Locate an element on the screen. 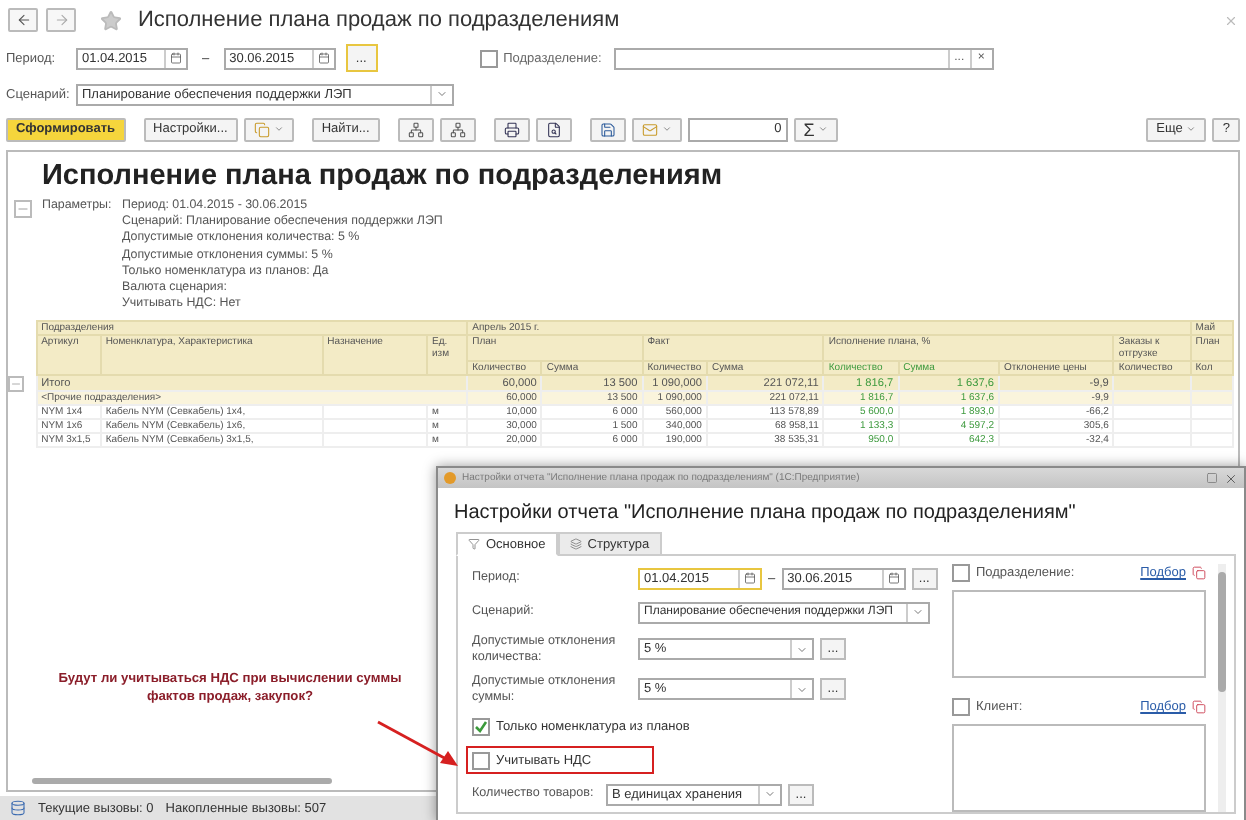  expand-groups-button is located at coordinates (415, 129).